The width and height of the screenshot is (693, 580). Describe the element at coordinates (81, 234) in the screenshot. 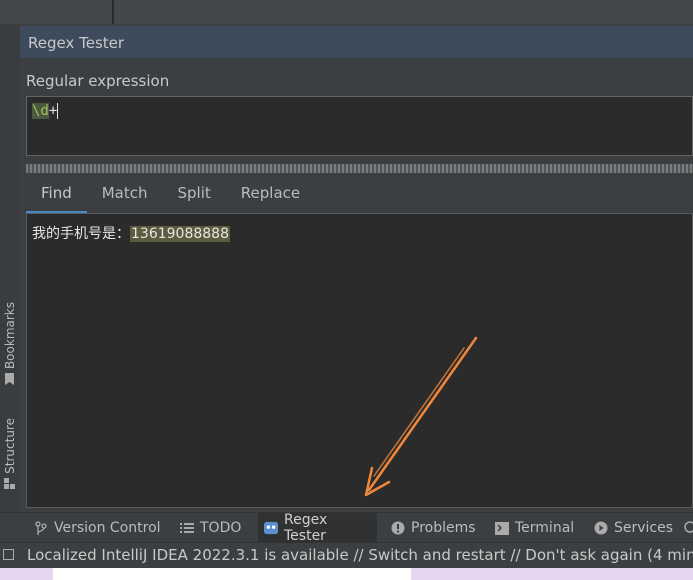

I see `test-text-prefix: 我的手机号是：` at that location.